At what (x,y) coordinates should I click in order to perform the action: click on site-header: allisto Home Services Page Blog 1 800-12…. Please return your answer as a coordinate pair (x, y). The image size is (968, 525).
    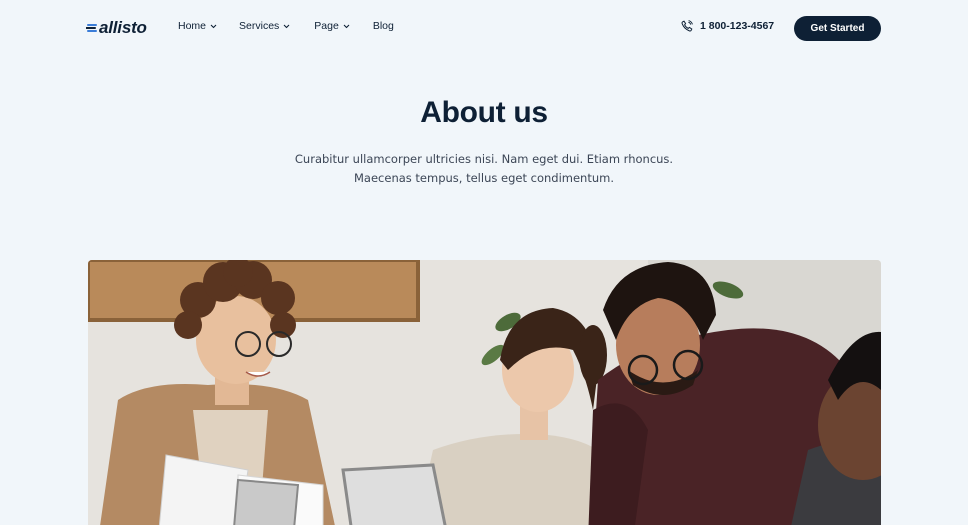
    Looking at the image, I should click on (484, 28).